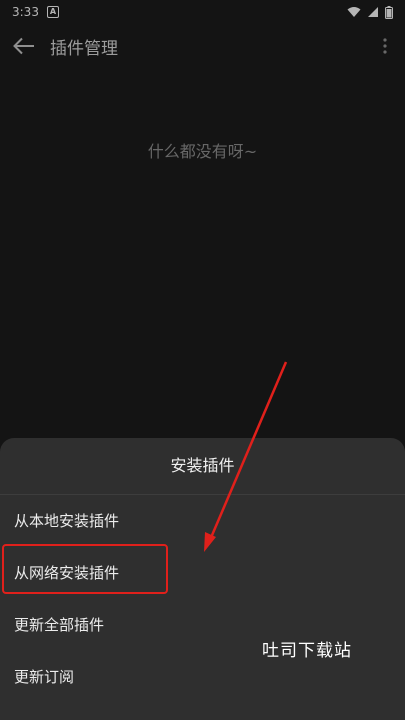 This screenshot has height=720, width=405. I want to click on menu-item-install-local: 从本地安装插件, so click(202, 521).